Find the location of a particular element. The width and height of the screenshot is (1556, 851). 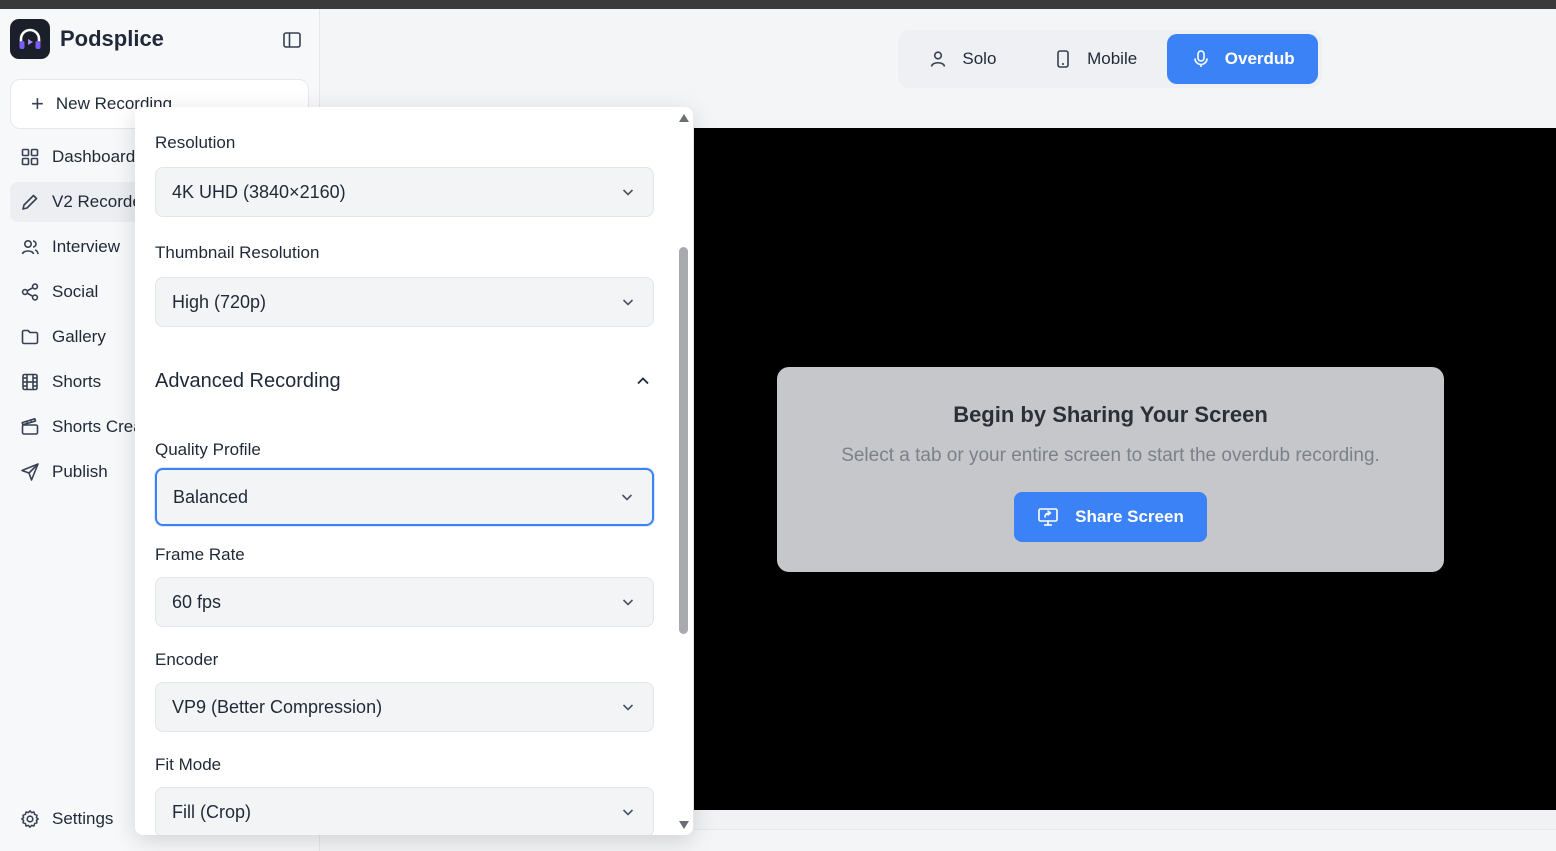

stage-footer is located at coordinates (1125, 820).